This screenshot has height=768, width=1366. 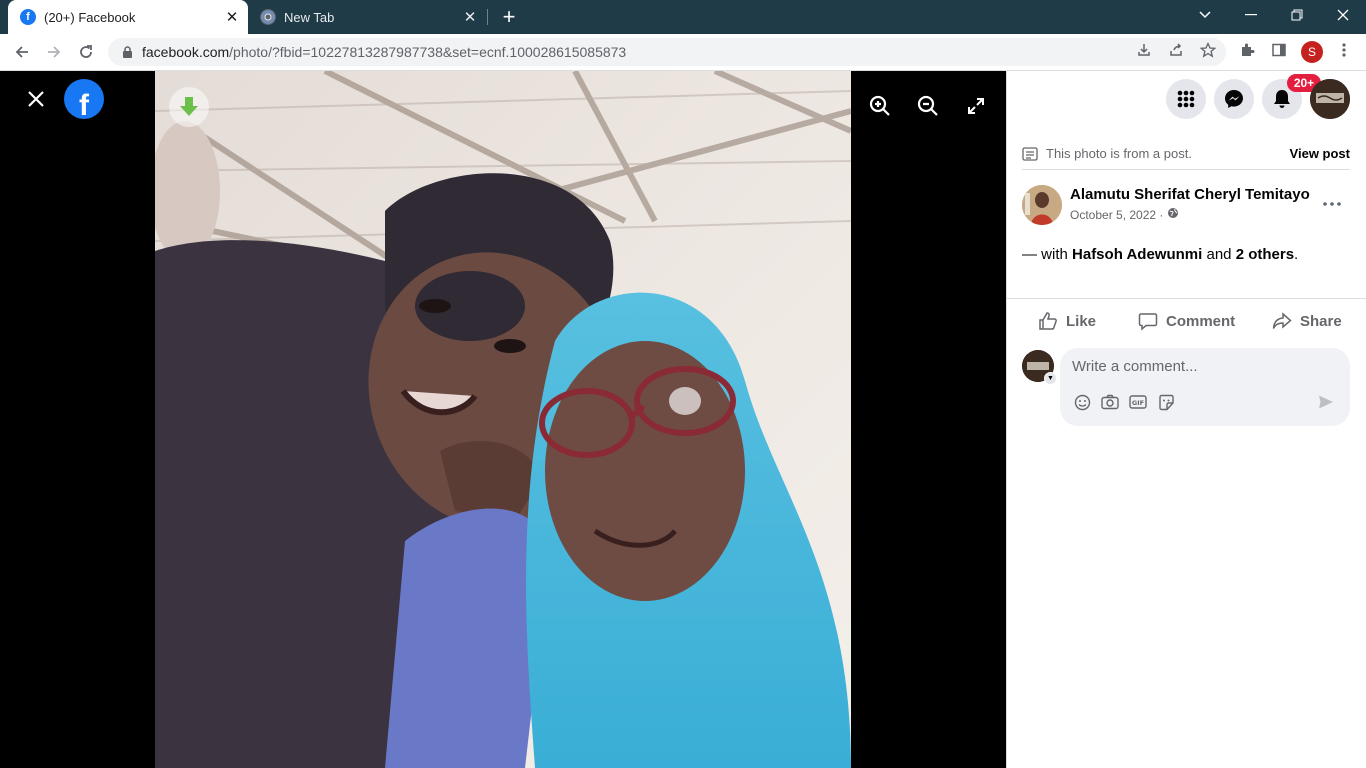 What do you see at coordinates (1307, 321) in the screenshot?
I see `share-button: Share` at bounding box center [1307, 321].